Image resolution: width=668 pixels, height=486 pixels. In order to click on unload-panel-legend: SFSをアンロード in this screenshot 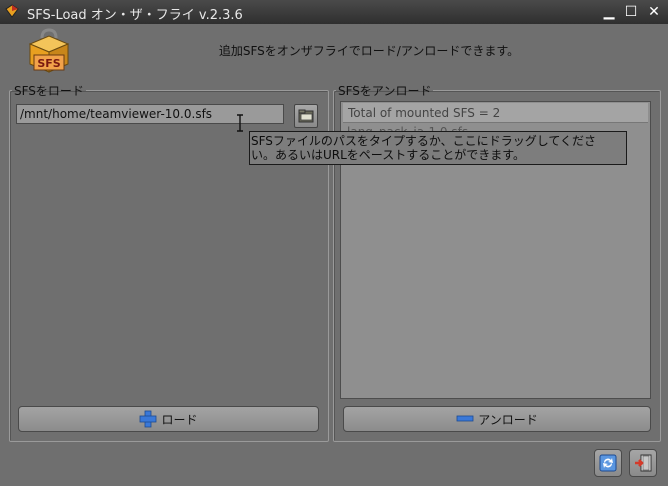, I will do `click(385, 91)`.